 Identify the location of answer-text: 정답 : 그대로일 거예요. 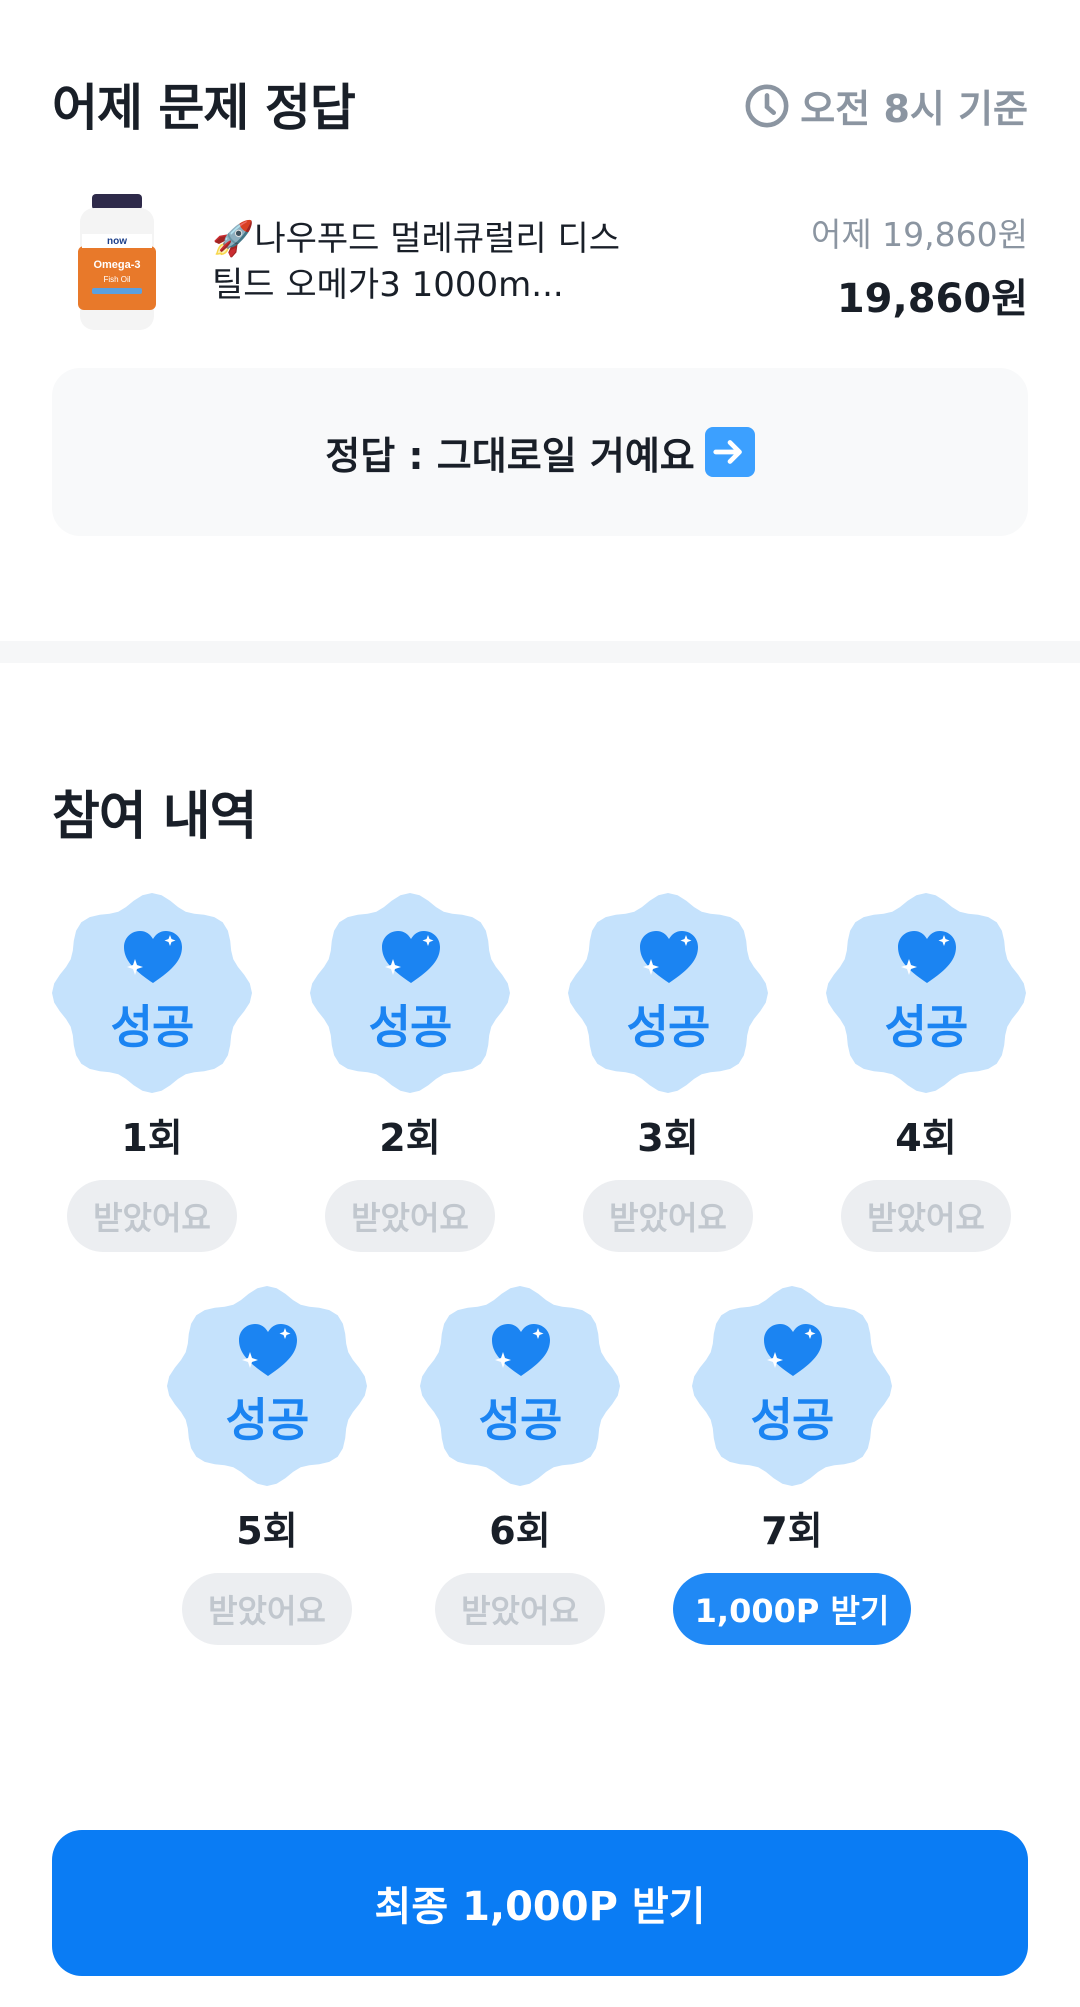
(510, 455).